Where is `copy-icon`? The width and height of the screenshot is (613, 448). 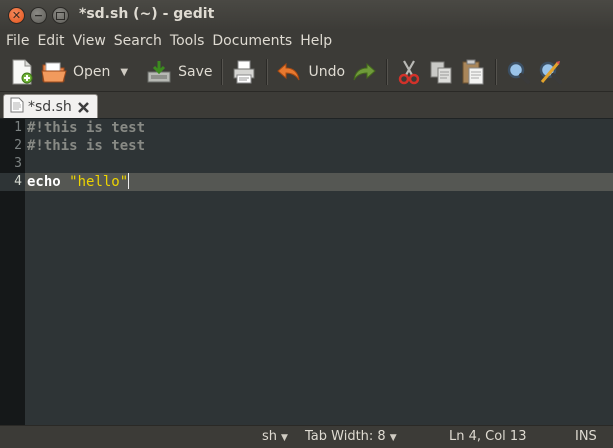
copy-icon is located at coordinates (441, 72).